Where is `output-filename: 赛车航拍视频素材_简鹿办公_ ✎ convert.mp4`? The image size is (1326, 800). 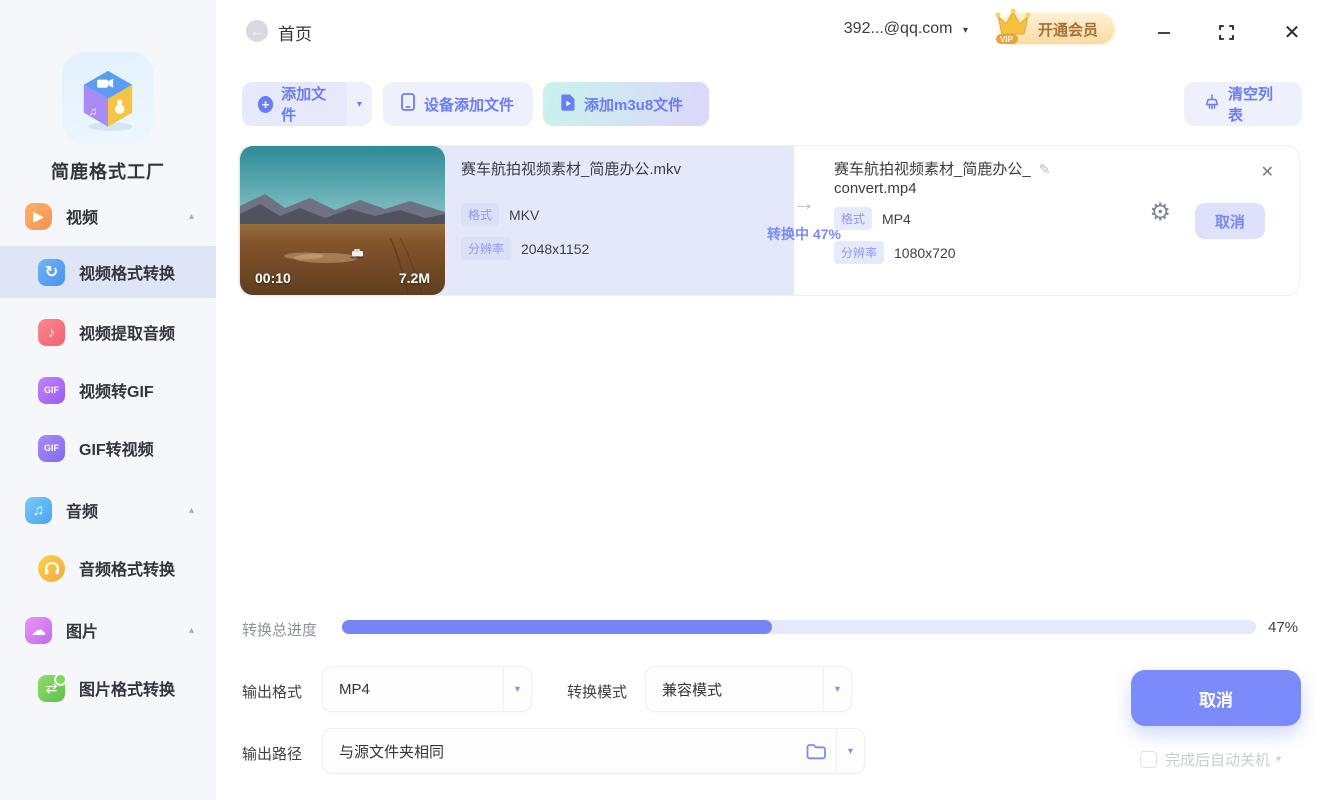 output-filename: 赛车航拍视频素材_简鹿办公_ ✎ convert.mp4 is located at coordinates (942, 178).